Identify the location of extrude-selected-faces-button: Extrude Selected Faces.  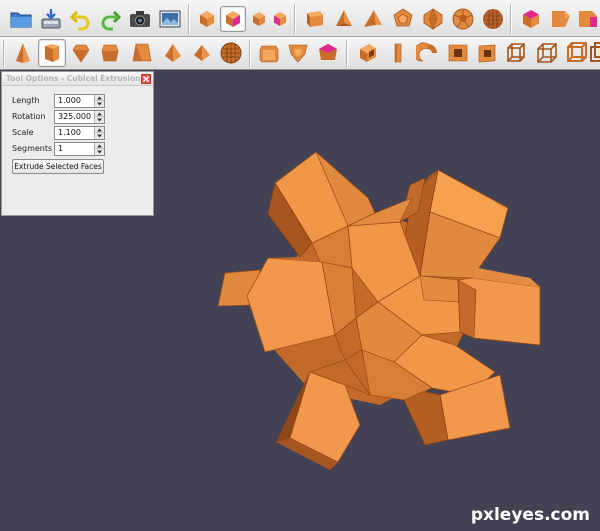
(58, 166).